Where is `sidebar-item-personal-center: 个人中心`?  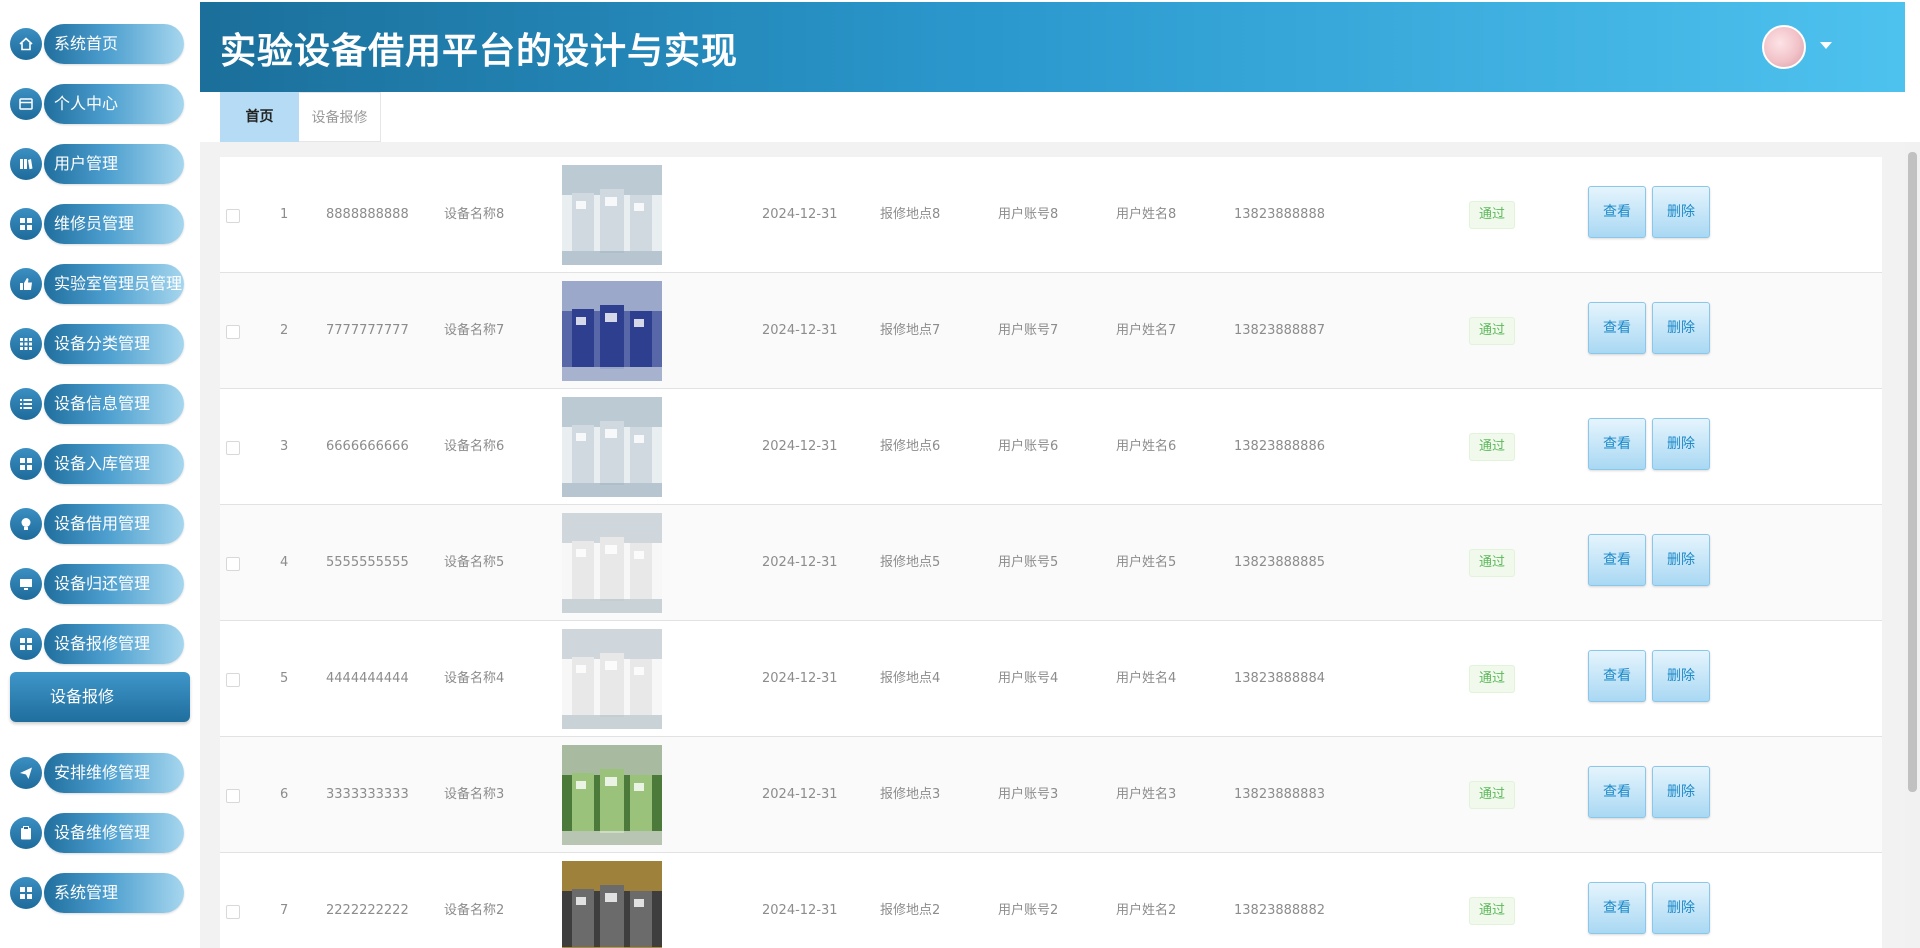
sidebar-item-personal-center: 个人中心 is located at coordinates (97, 103).